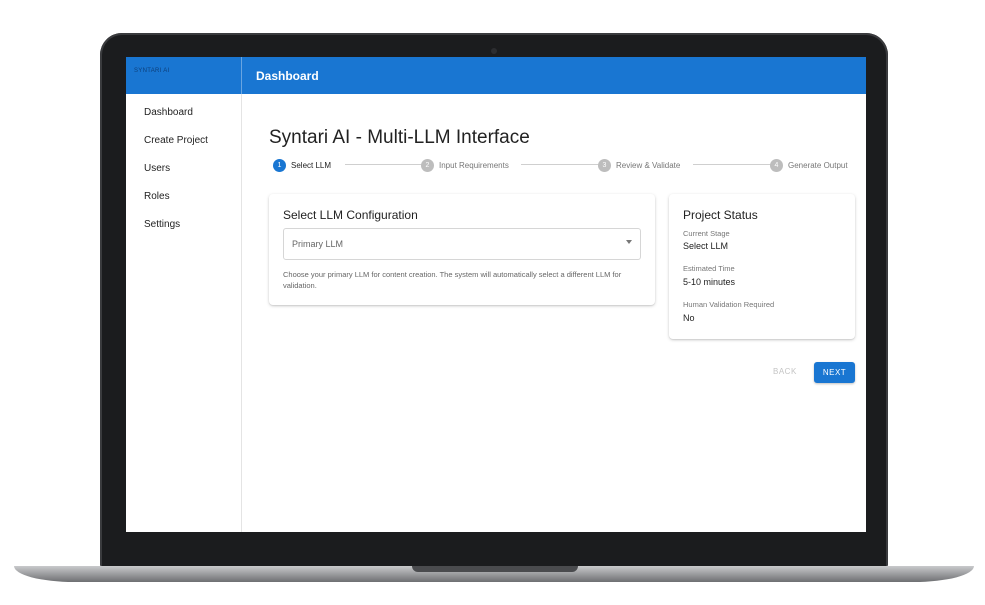  I want to click on current-stage-label: Current Stage, so click(706, 233).